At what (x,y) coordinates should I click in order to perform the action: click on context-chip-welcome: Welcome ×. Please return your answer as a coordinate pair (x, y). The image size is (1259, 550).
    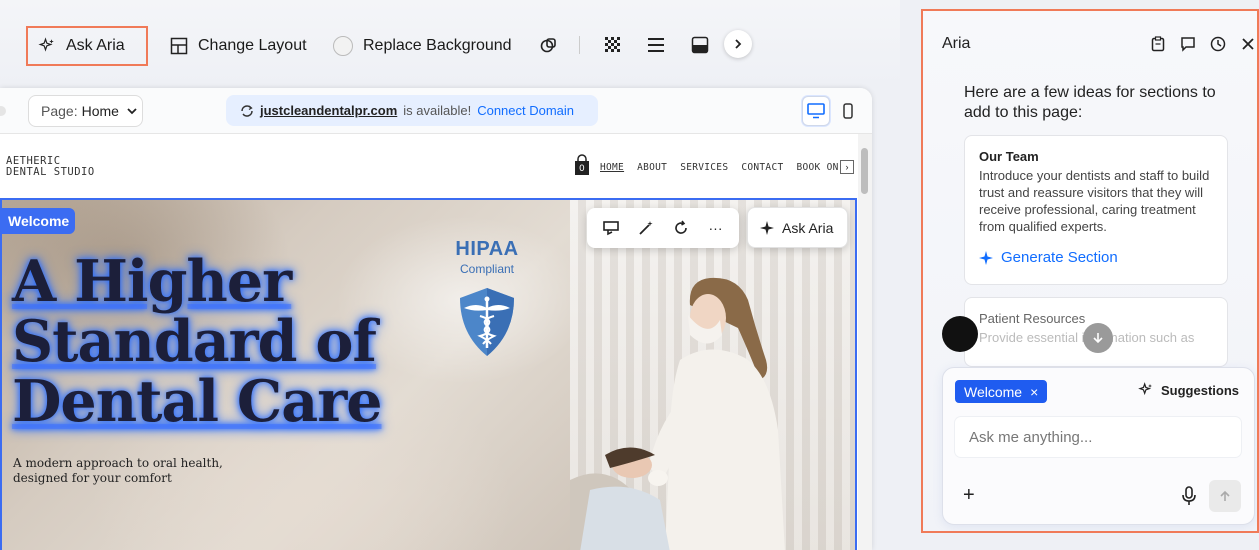
    Looking at the image, I should click on (1001, 391).